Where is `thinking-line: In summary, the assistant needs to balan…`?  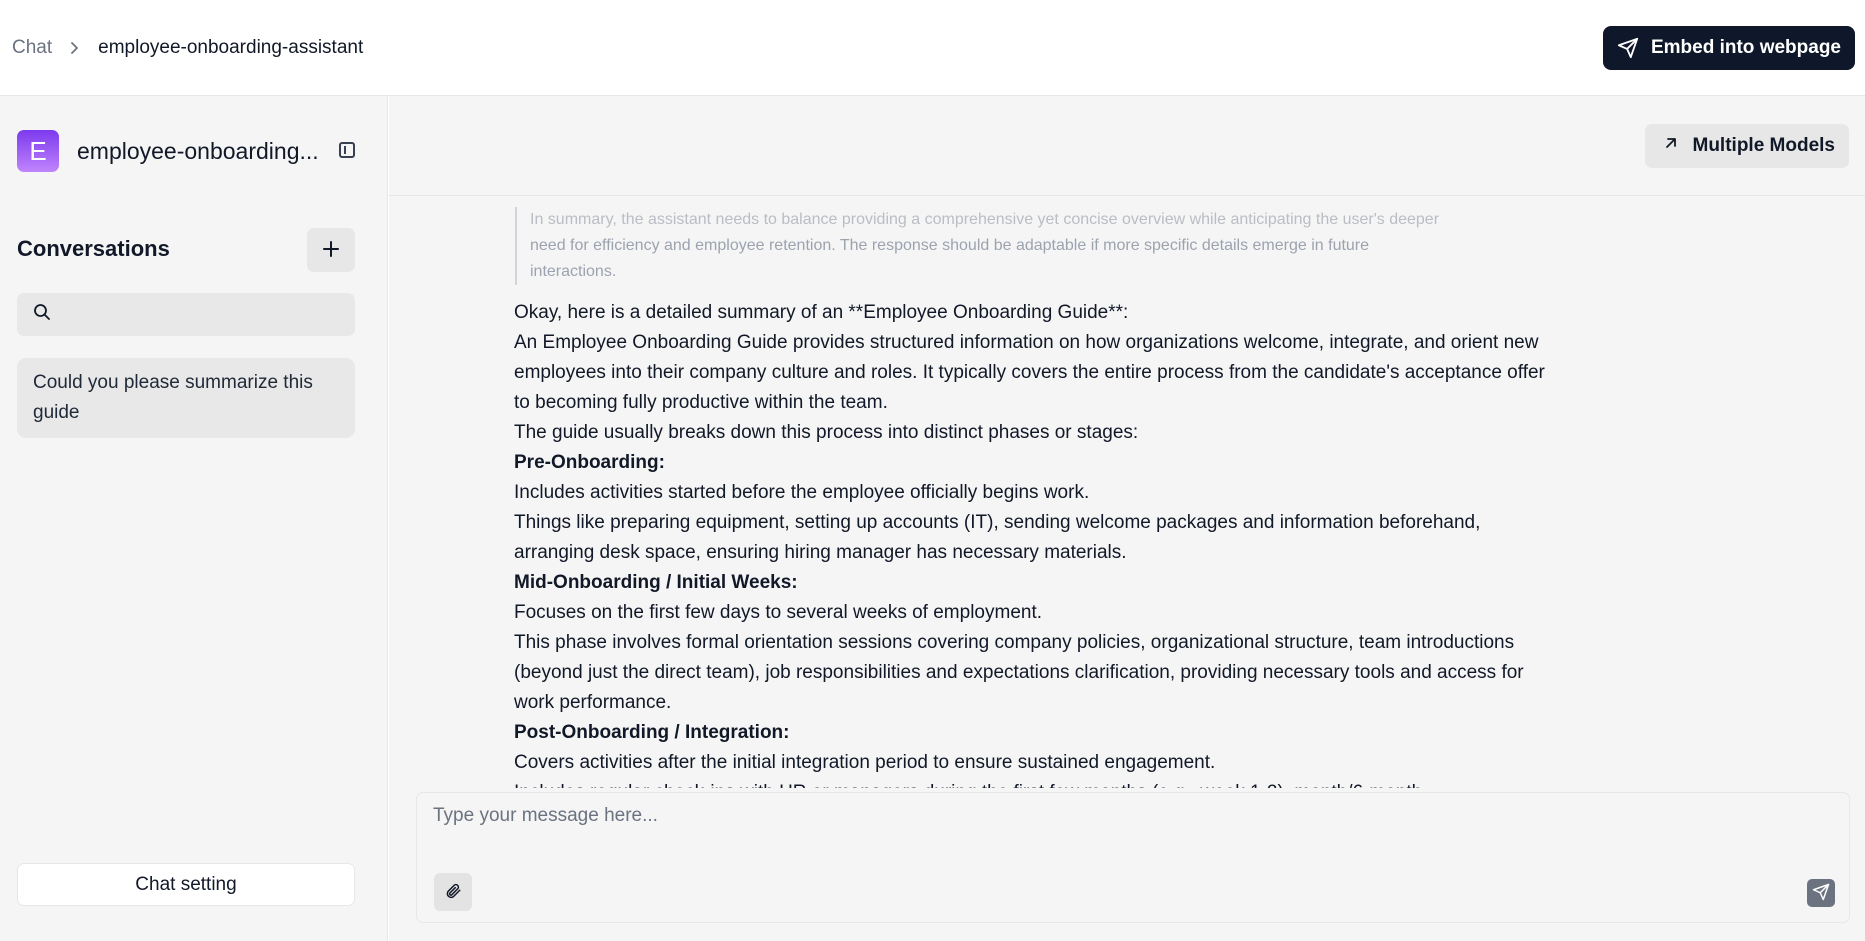
thinking-line: In summary, the assistant needs to balan… is located at coordinates (985, 219).